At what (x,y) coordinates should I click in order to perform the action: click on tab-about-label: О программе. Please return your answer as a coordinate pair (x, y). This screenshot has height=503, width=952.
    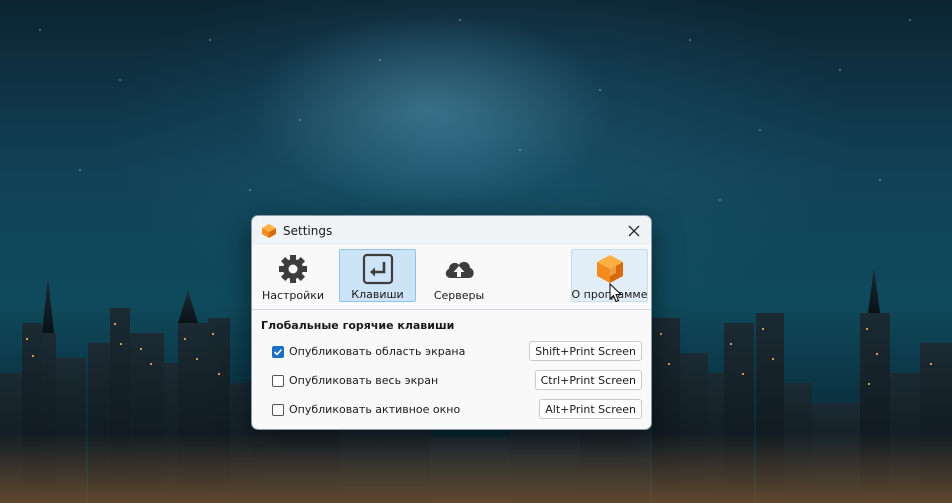
    Looking at the image, I should click on (609, 294).